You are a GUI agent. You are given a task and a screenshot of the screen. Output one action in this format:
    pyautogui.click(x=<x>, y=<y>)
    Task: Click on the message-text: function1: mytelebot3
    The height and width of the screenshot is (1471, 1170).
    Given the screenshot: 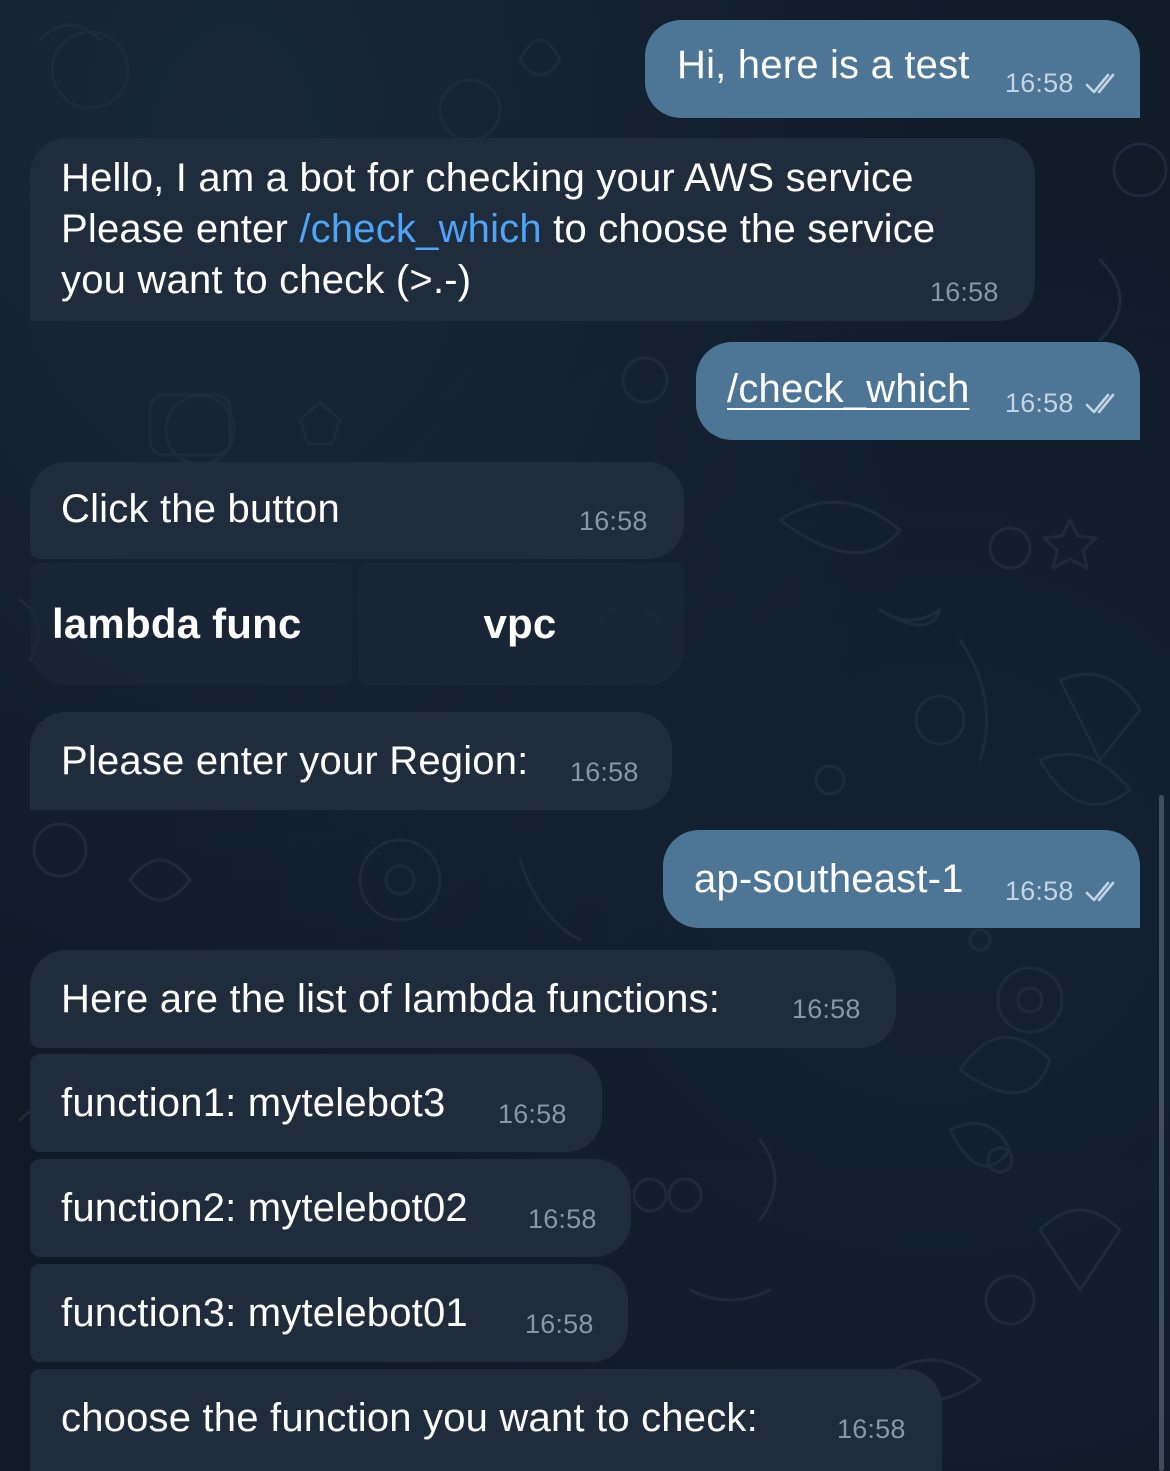 What is the action you would take?
    pyautogui.click(x=253, y=1103)
    